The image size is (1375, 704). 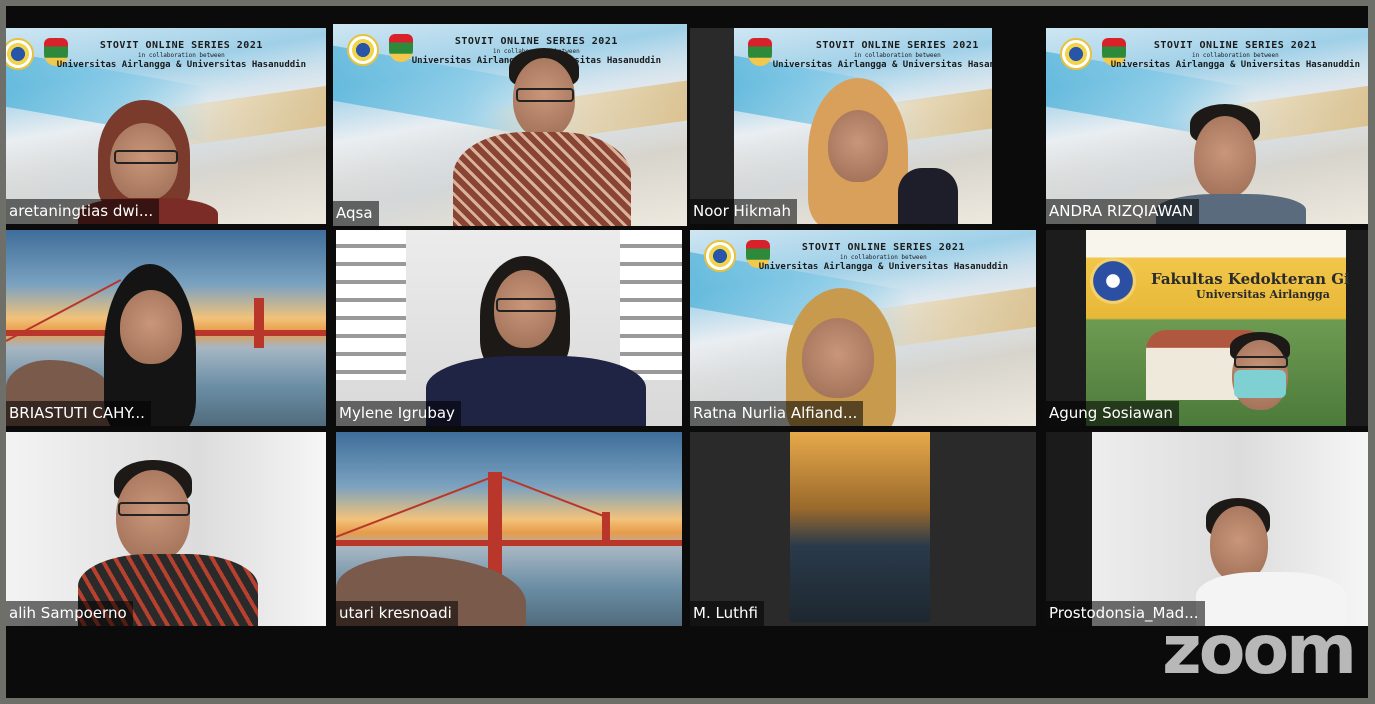 I want to click on participant-name: M. Luthfi, so click(x=727, y=613).